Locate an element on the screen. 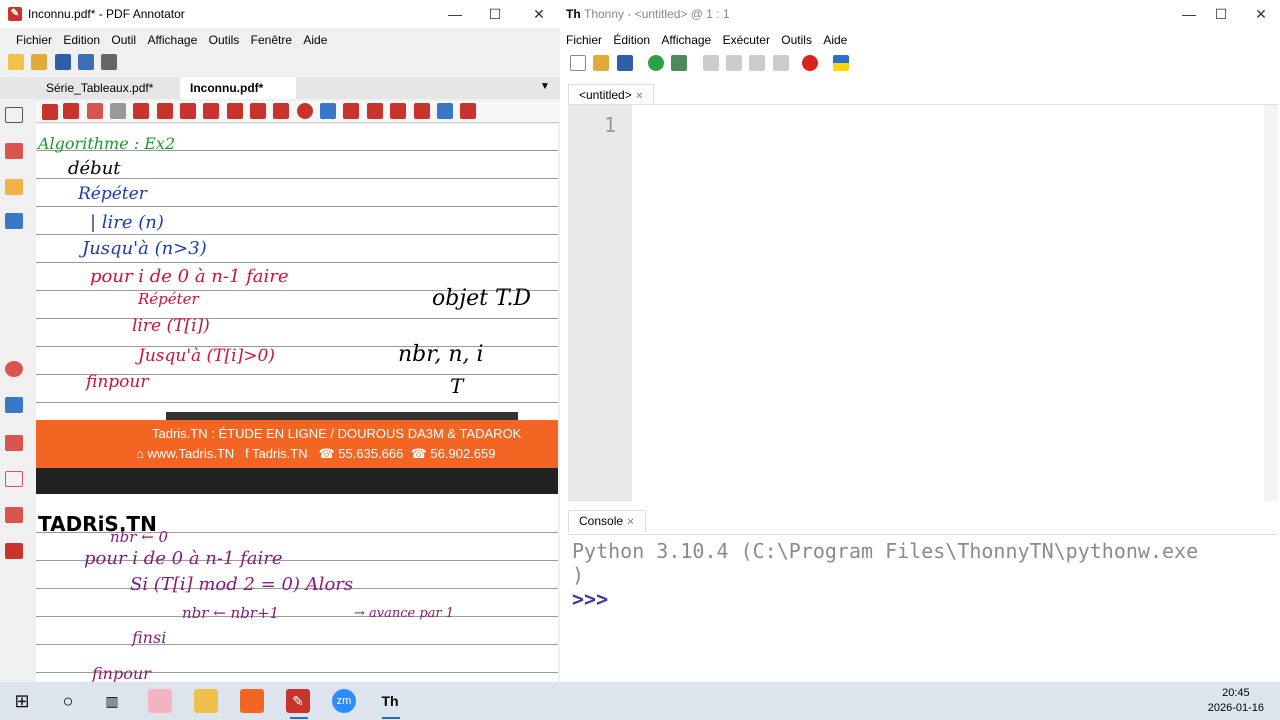  camera-tool-icon is located at coordinates (374, 110).